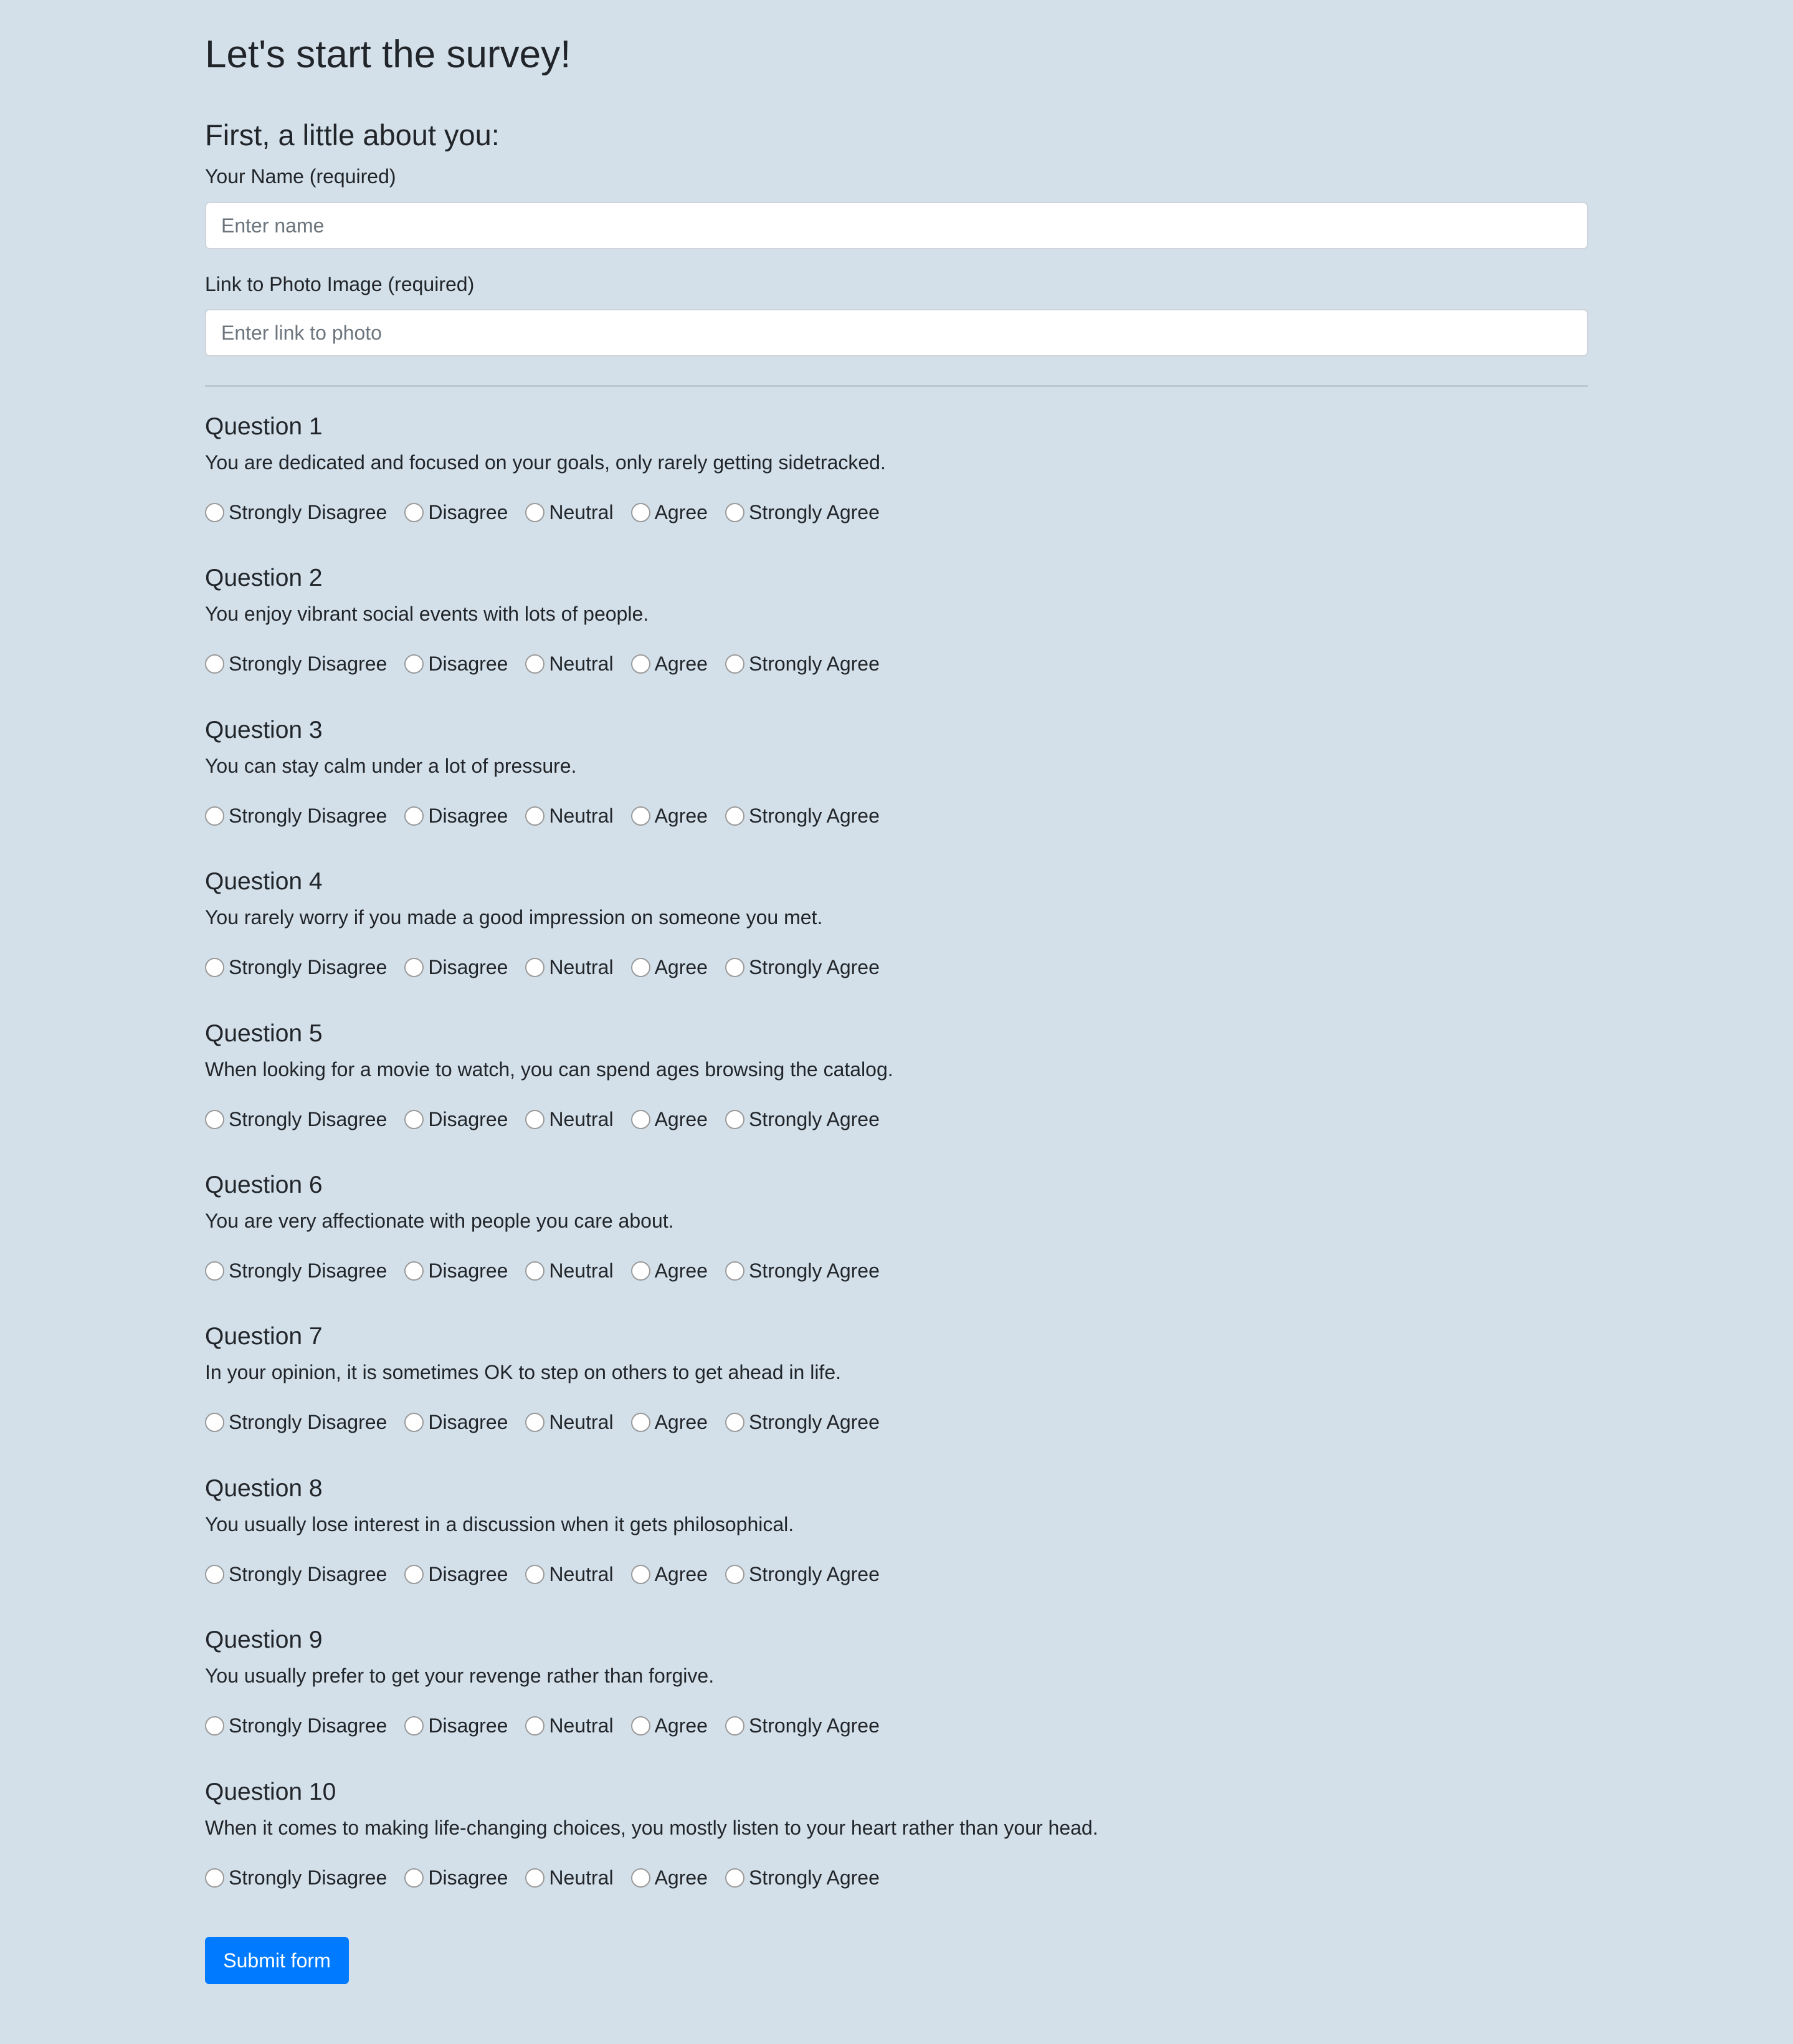 The width and height of the screenshot is (1793, 2044). I want to click on name-input, so click(896, 225).